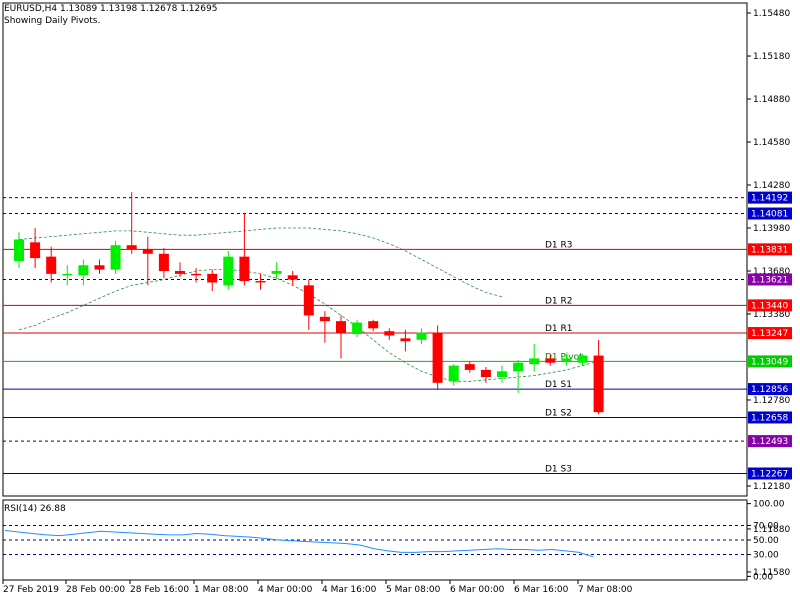 This screenshot has width=800, height=604. I want to click on price-tick-label: 1.13380, so click(771, 315).